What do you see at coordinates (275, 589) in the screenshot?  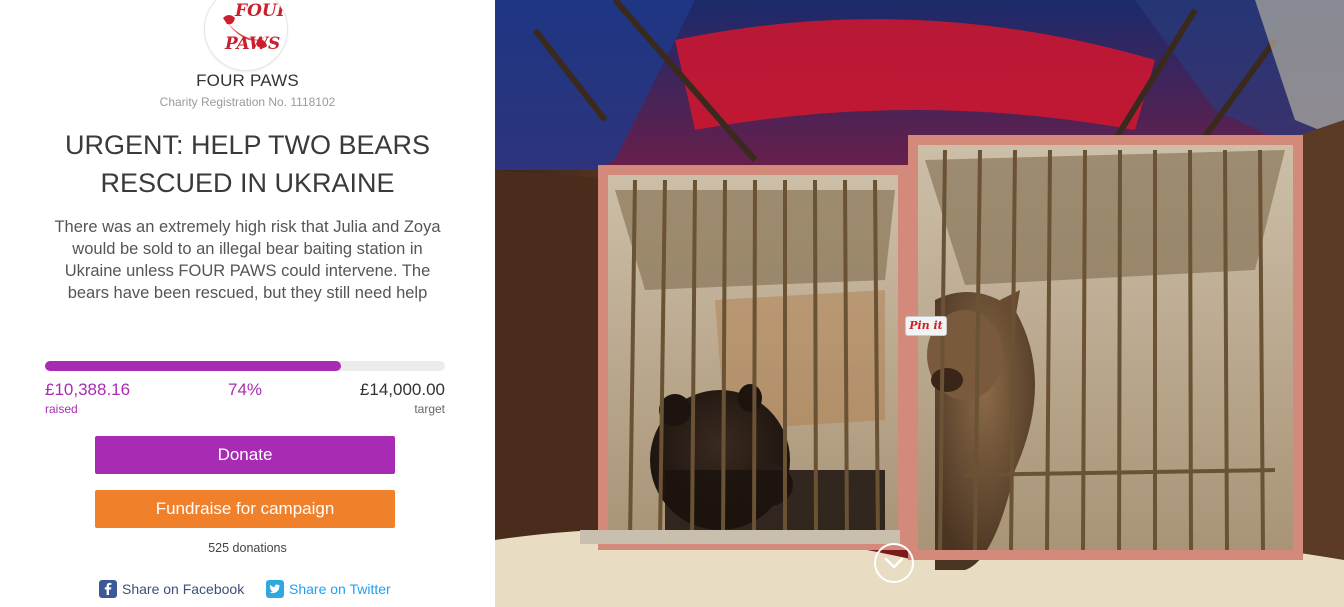 I see `twitter-icon` at bounding box center [275, 589].